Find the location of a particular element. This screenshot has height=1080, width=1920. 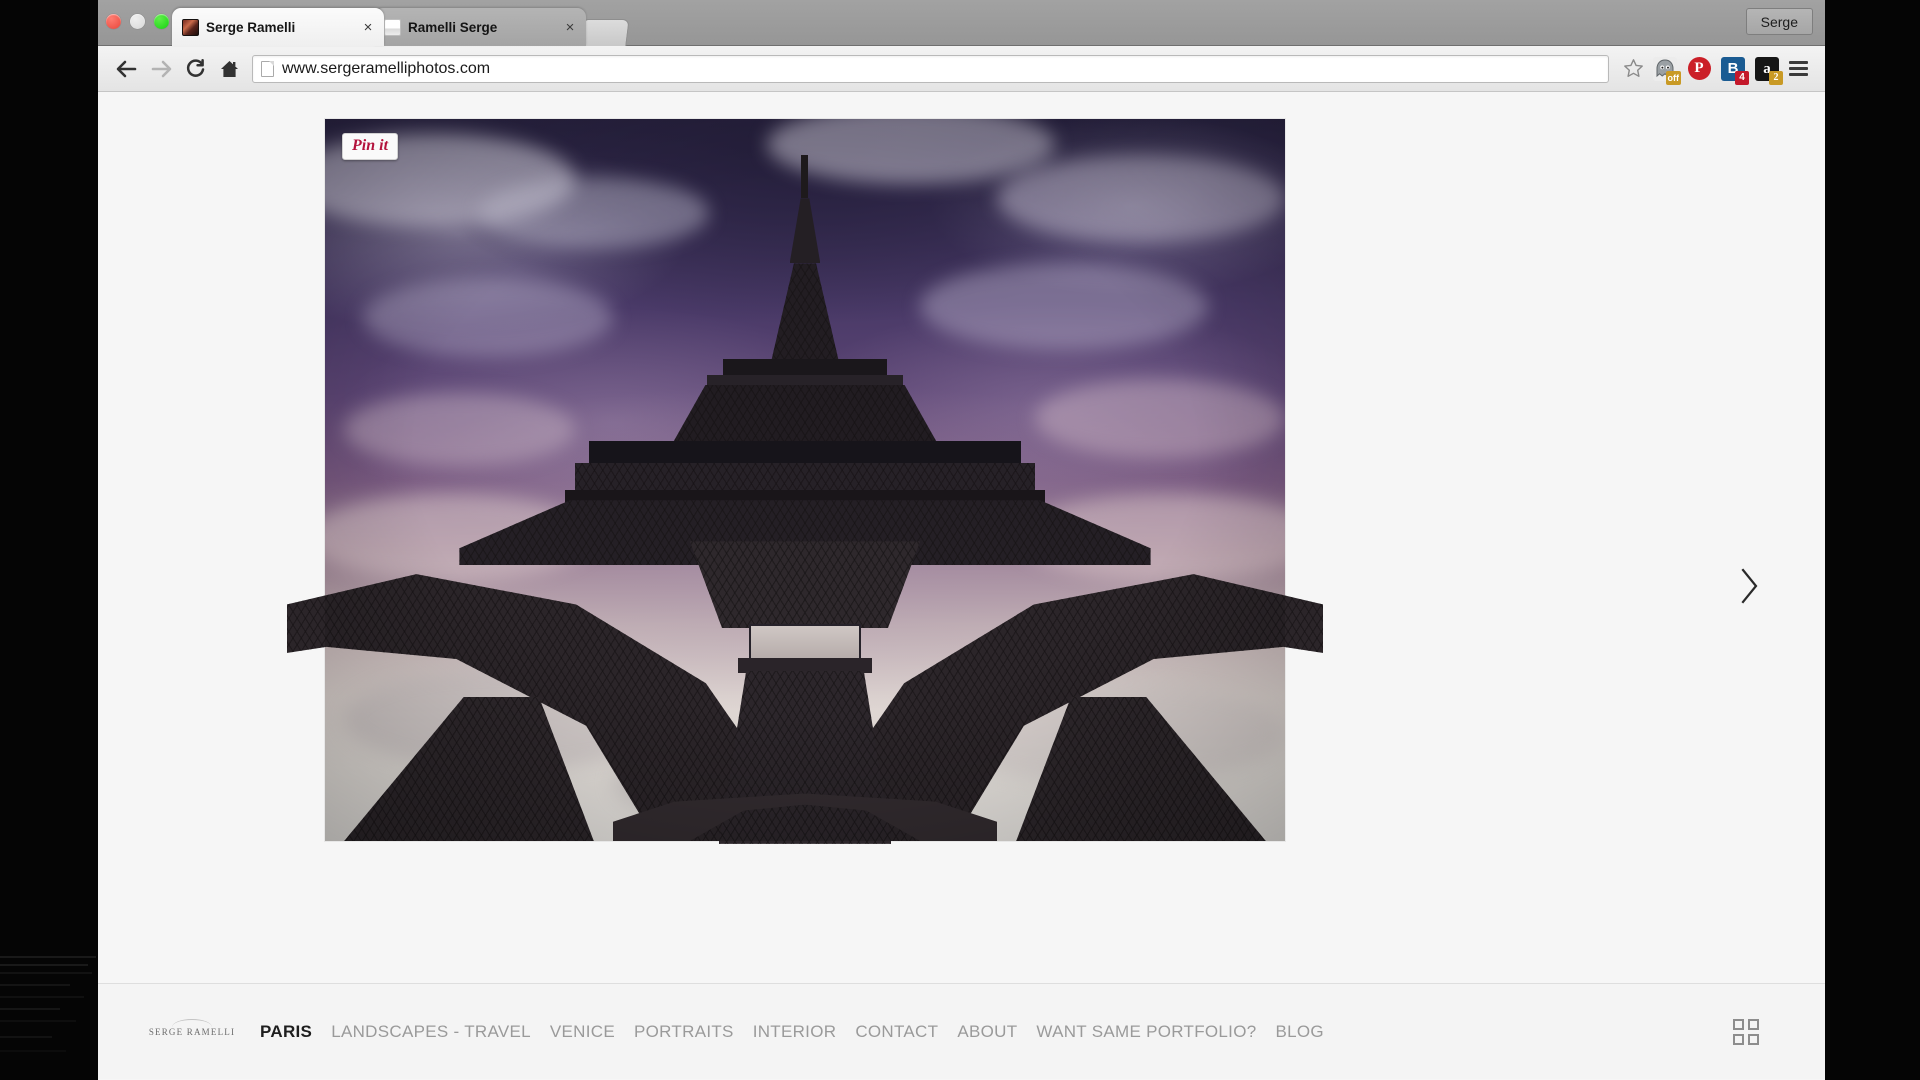

page-document-icon is located at coordinates (267, 68).